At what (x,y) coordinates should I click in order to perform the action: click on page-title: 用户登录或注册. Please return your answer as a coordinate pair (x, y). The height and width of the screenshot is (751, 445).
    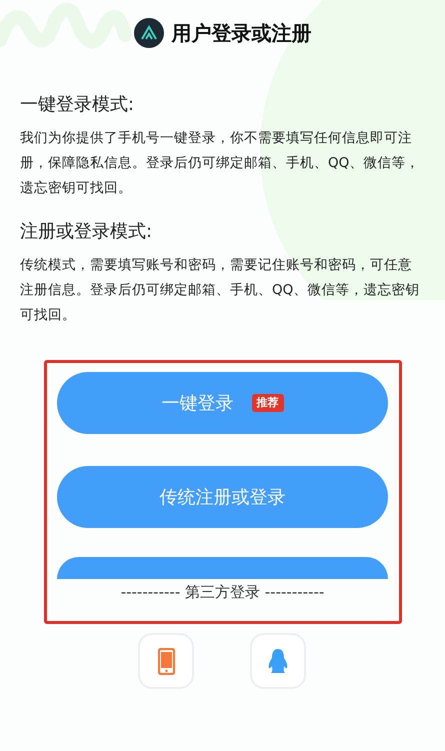
    Looking at the image, I should click on (242, 33).